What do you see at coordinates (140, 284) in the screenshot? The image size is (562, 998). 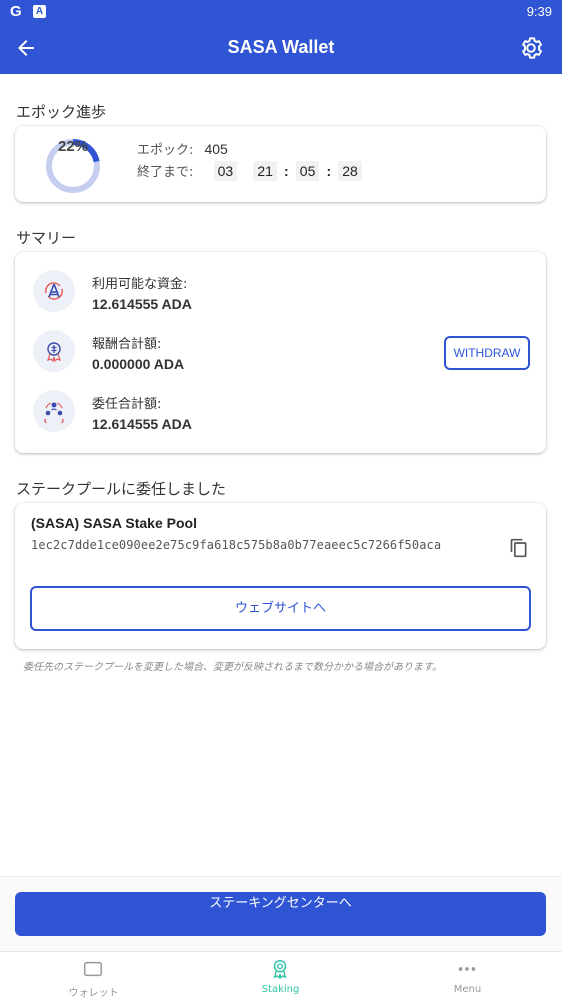 I see `available-funds-label: 利用可能な資金:` at bounding box center [140, 284].